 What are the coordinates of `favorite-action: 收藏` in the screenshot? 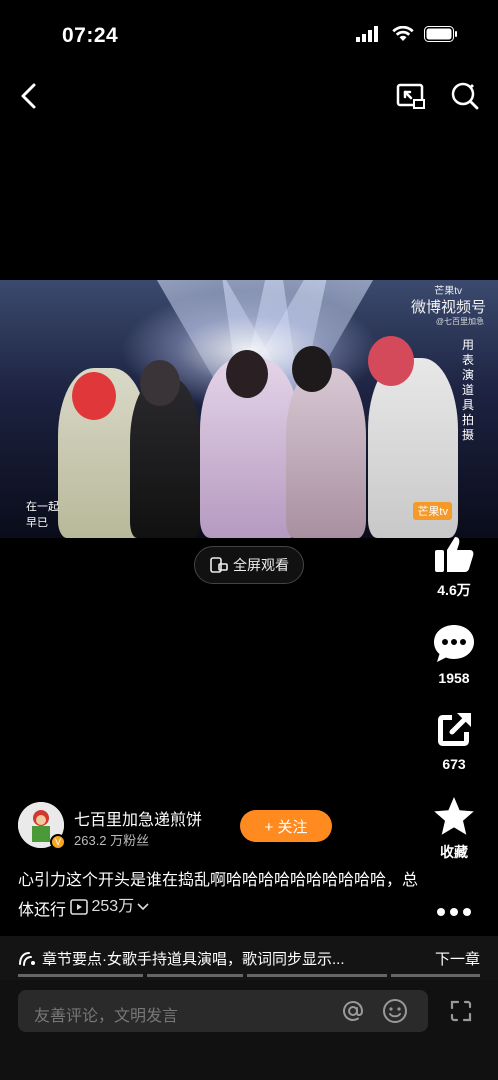 It's located at (454, 827).